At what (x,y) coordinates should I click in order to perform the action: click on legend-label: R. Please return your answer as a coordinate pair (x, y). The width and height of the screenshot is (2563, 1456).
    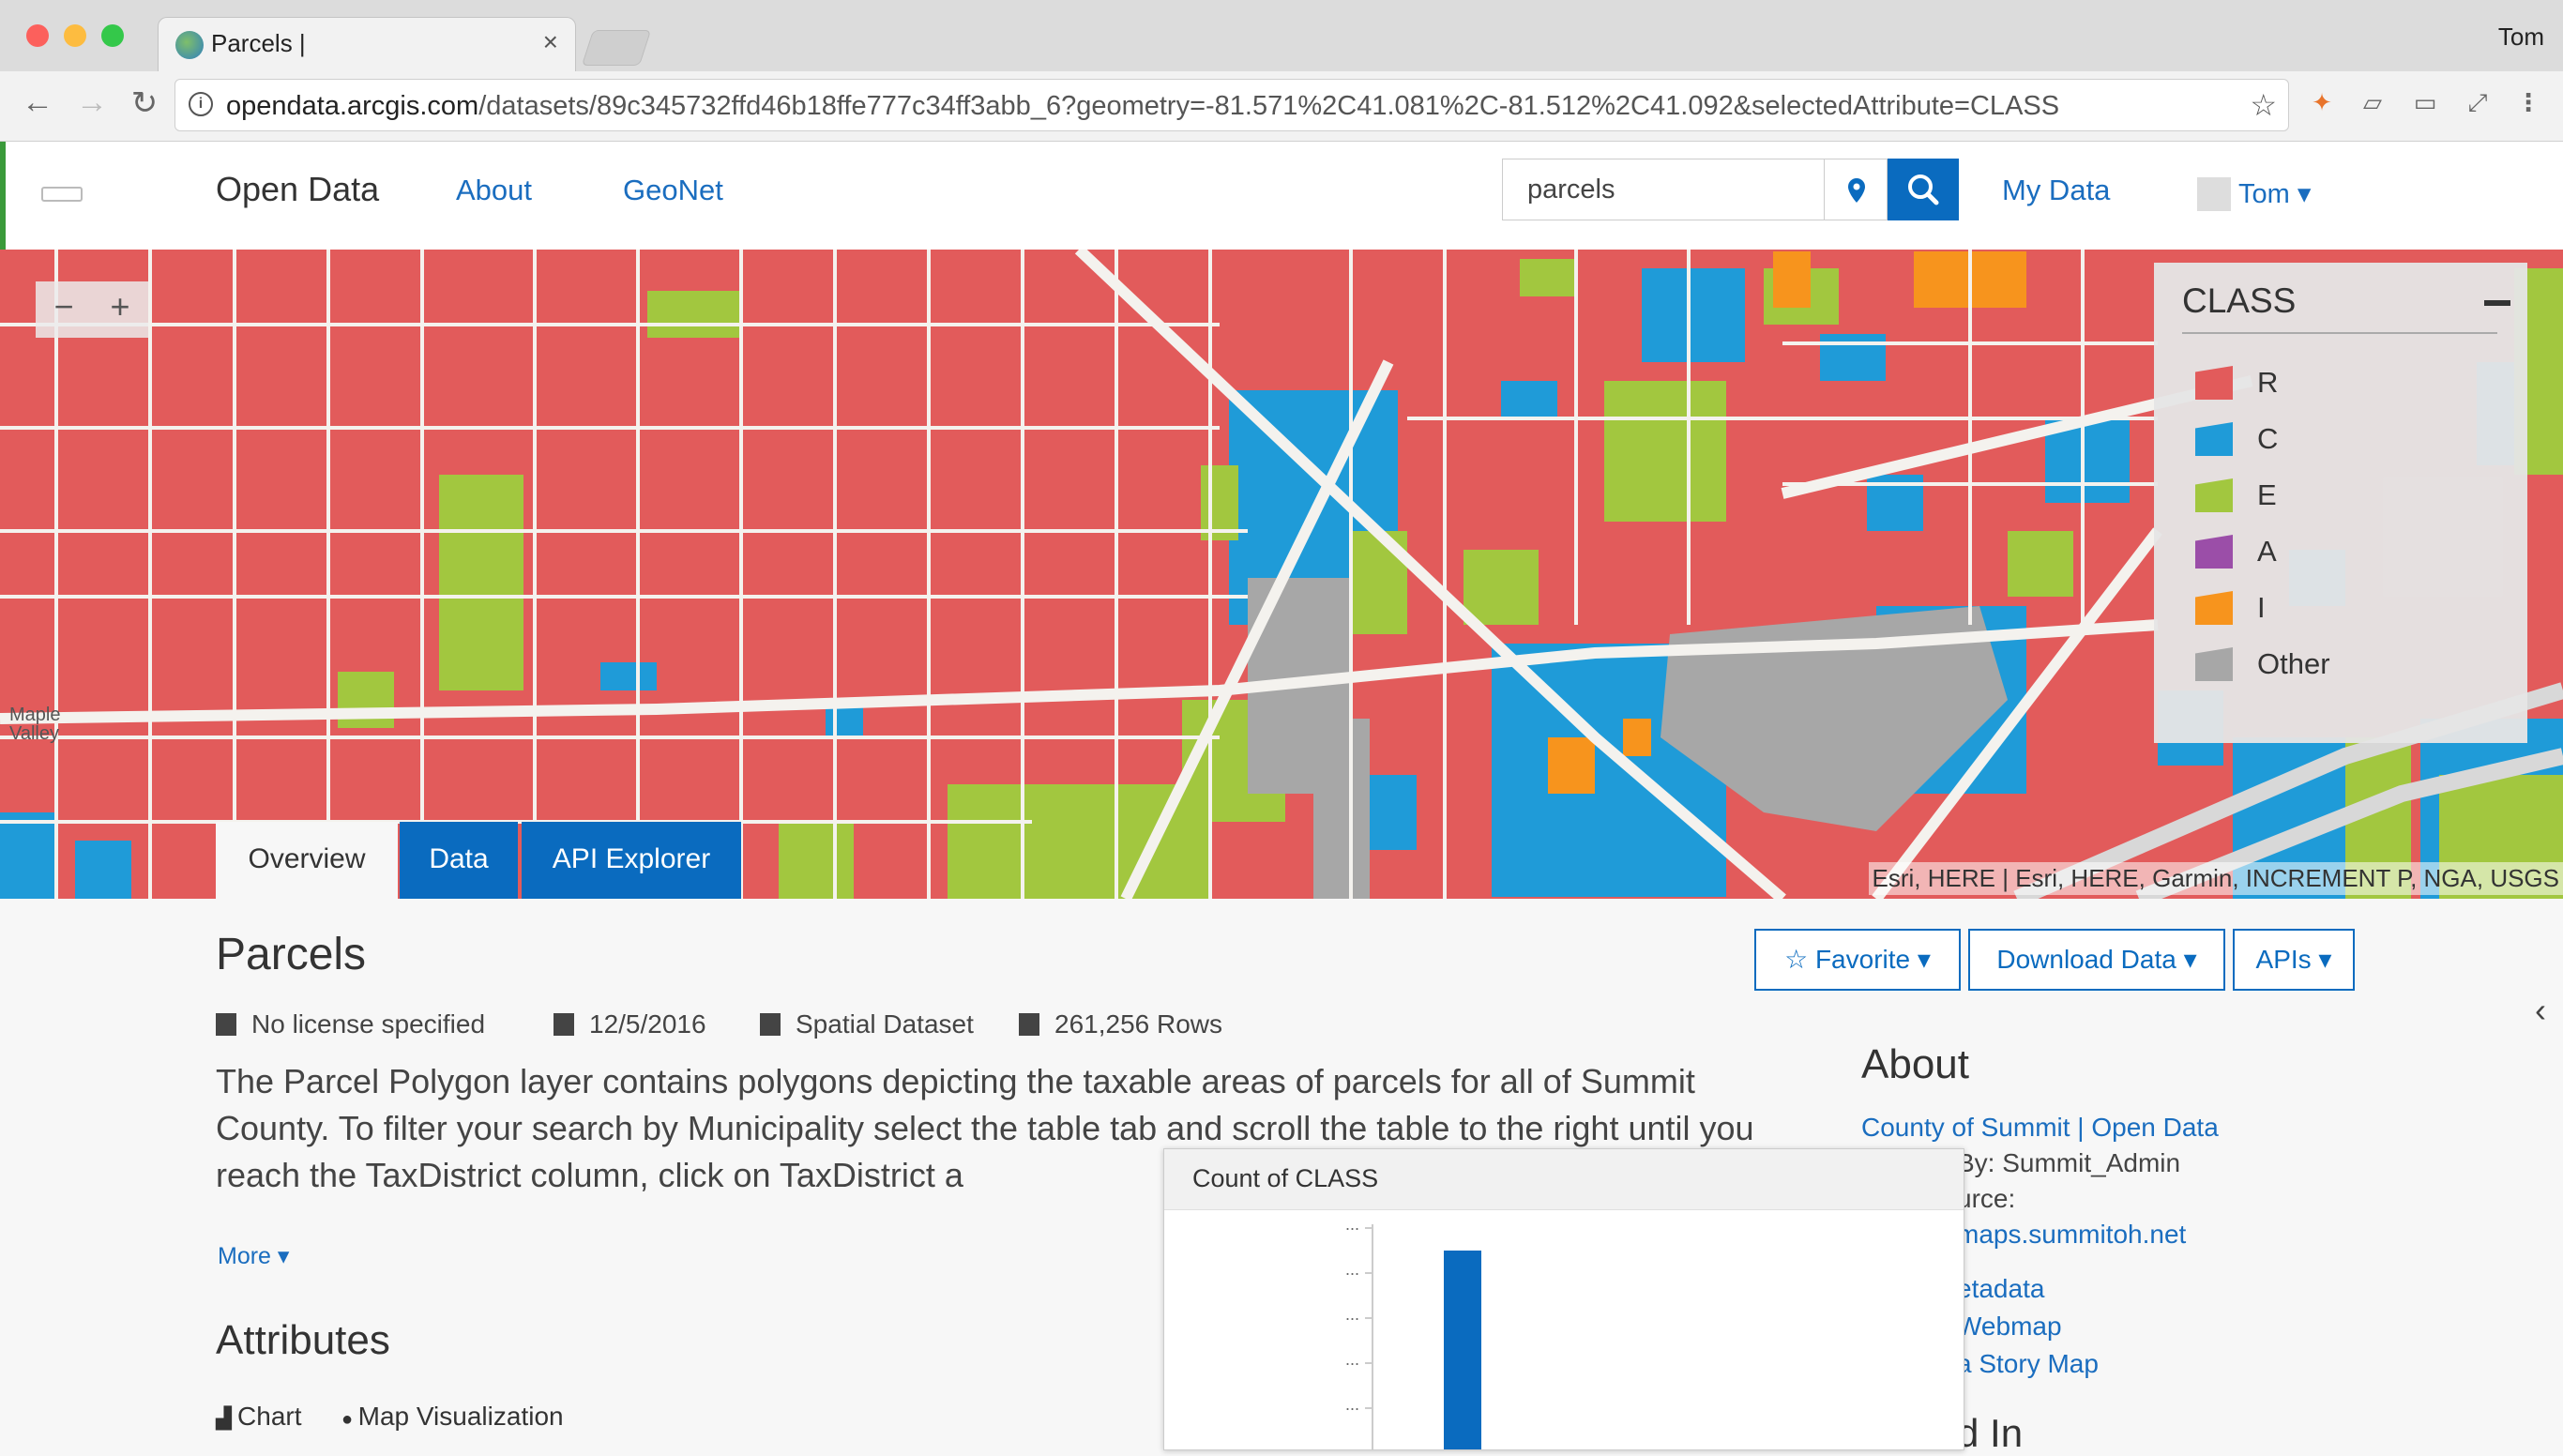
    Looking at the image, I should click on (2268, 382).